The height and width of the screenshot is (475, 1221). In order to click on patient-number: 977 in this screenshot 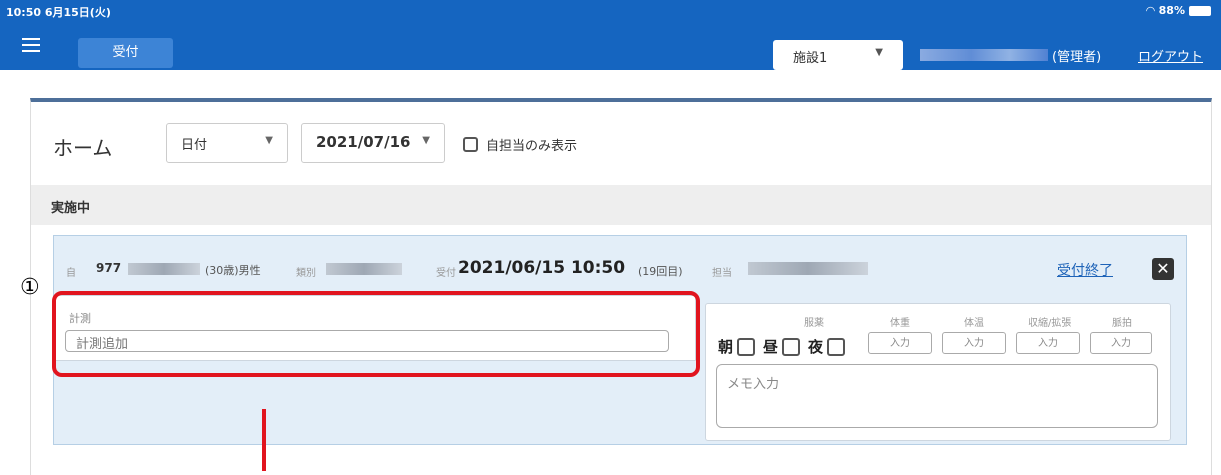, I will do `click(109, 268)`.